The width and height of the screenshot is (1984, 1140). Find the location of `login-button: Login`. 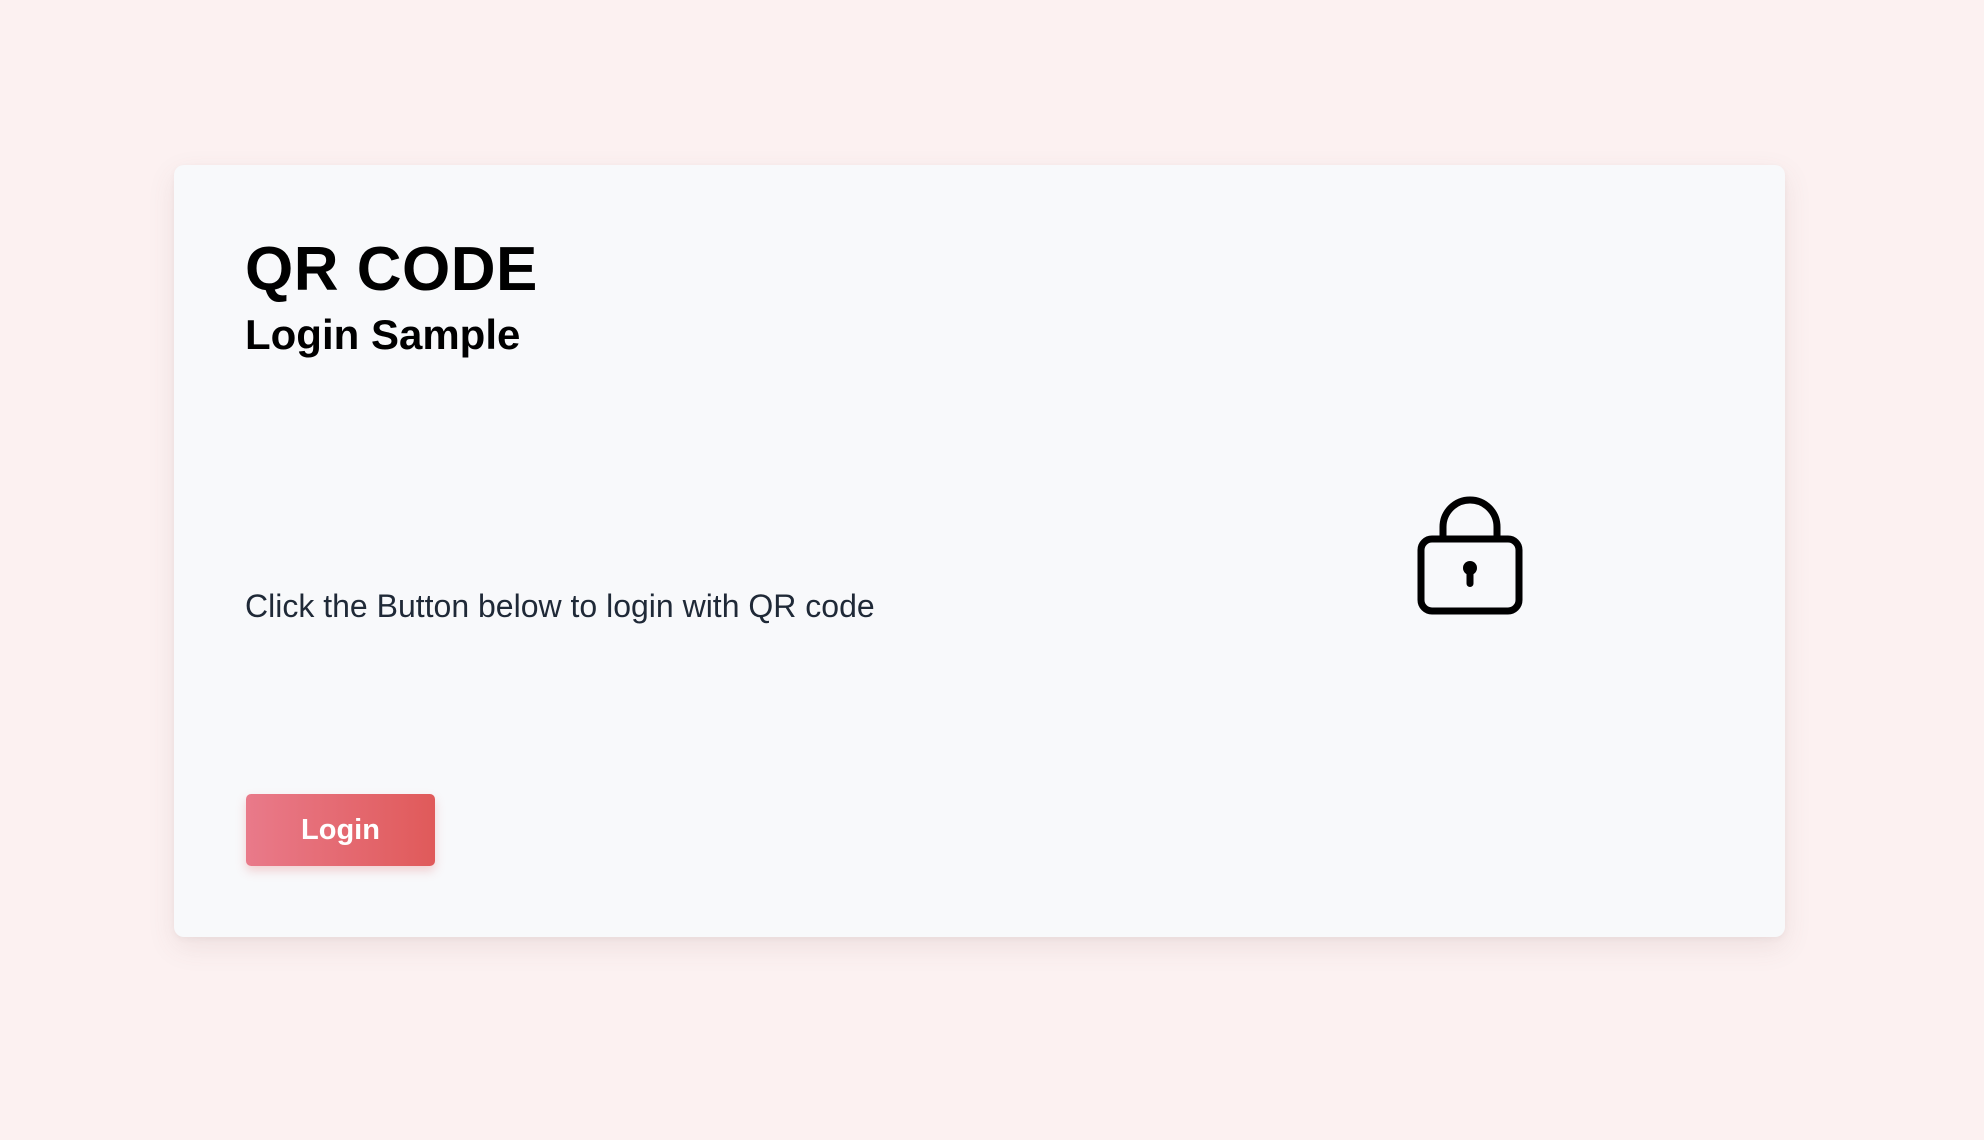

login-button: Login is located at coordinates (340, 830).